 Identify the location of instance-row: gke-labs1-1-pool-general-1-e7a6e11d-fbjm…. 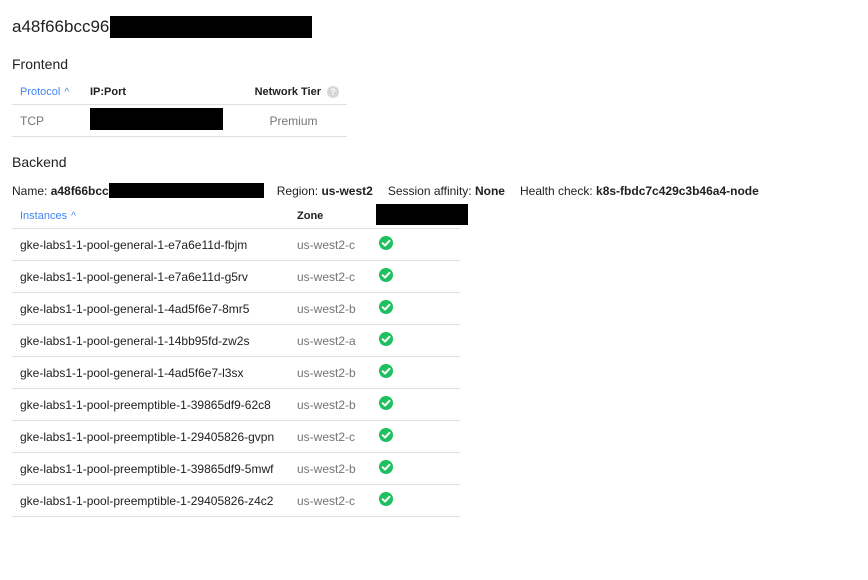
(236, 245).